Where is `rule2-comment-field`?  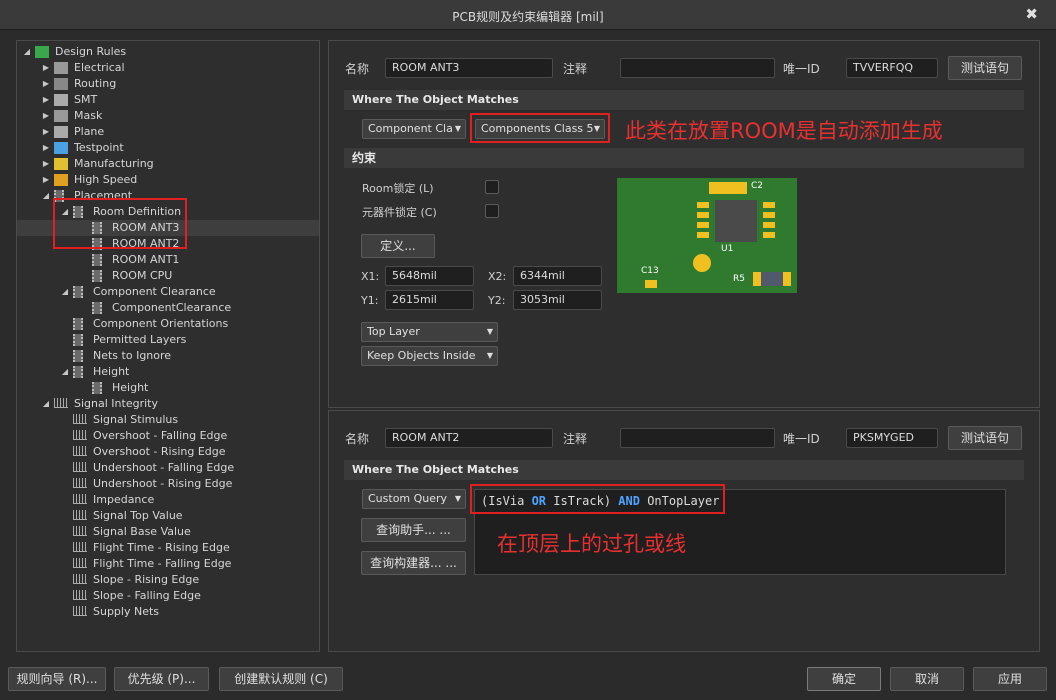
rule2-comment-field is located at coordinates (697, 438).